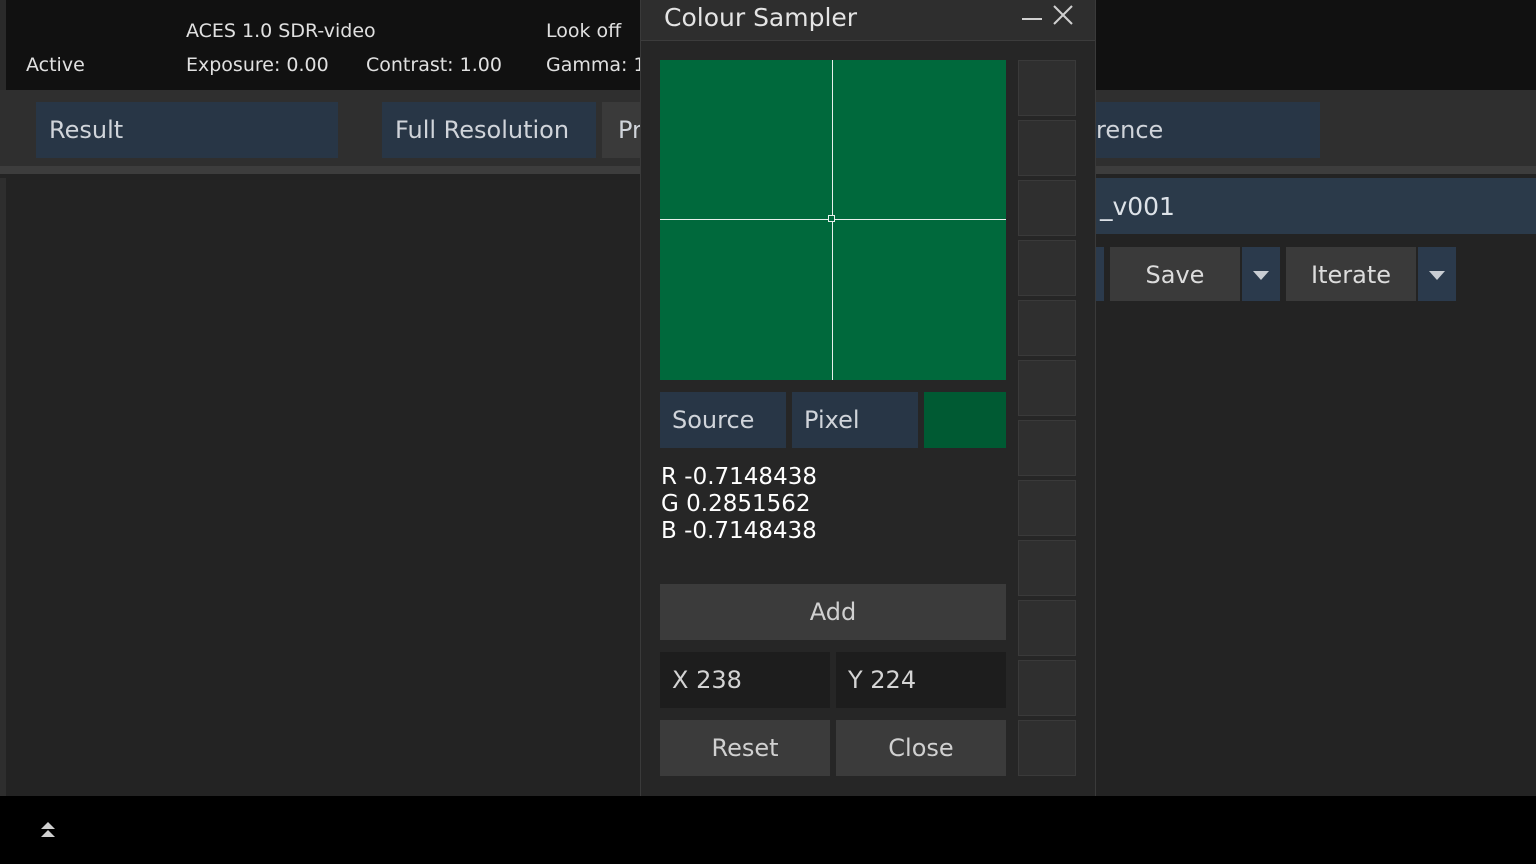 This screenshot has height=864, width=1536. I want to click on iterate-options-dropdown, so click(1437, 274).